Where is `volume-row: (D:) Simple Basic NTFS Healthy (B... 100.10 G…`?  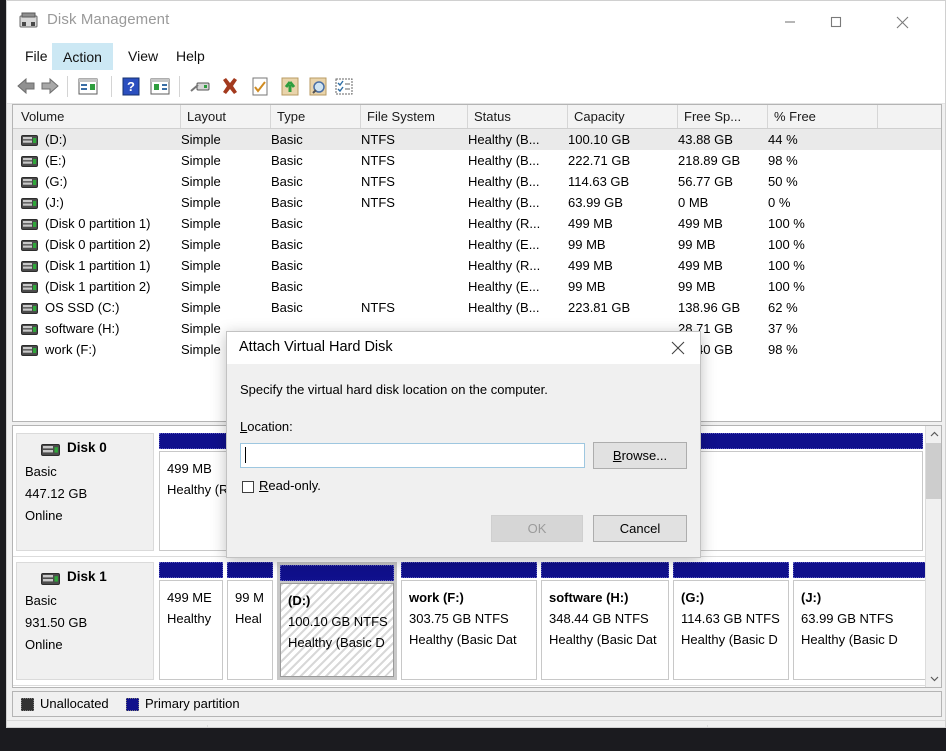 volume-row: (D:) Simple Basic NTFS Healthy (B... 100.10 G… is located at coordinates (477, 139).